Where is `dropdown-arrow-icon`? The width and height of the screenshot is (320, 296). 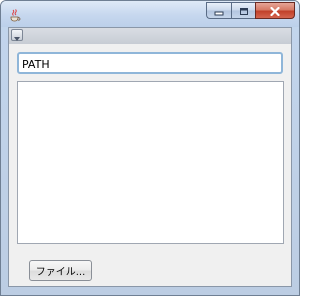
dropdown-arrow-icon is located at coordinates (17, 35).